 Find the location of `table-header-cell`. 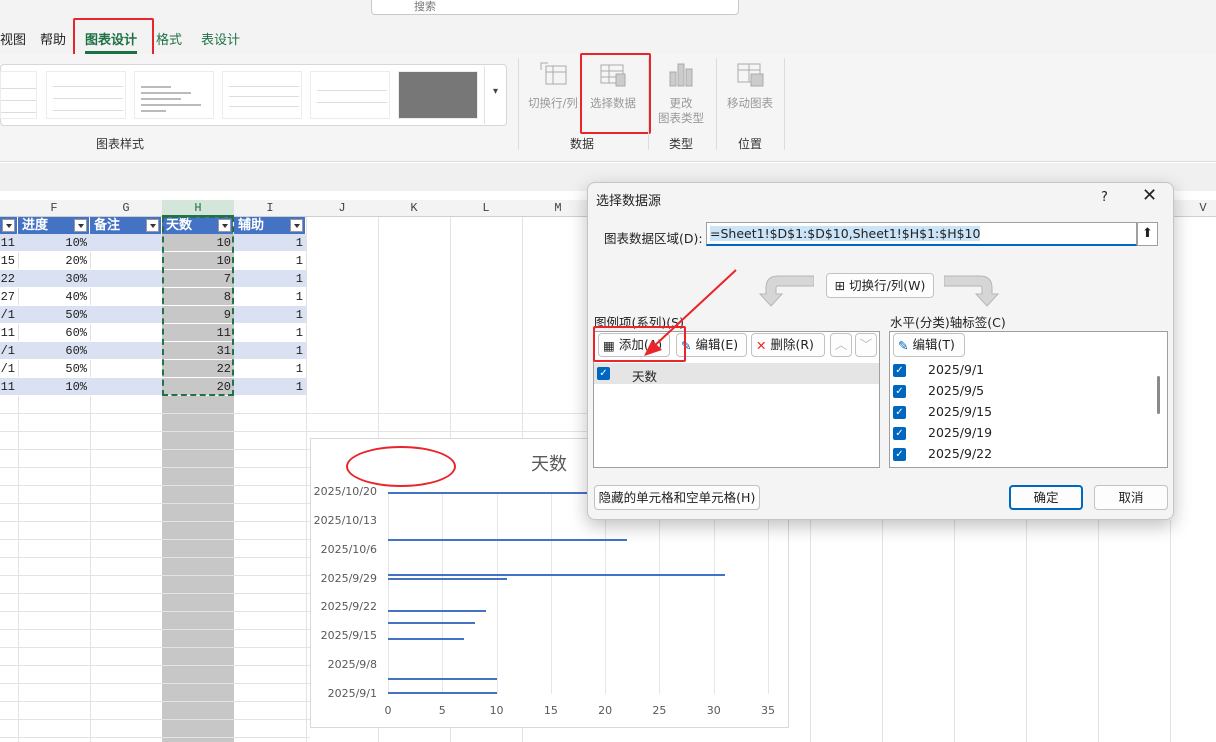

table-header-cell is located at coordinates (9, 225).